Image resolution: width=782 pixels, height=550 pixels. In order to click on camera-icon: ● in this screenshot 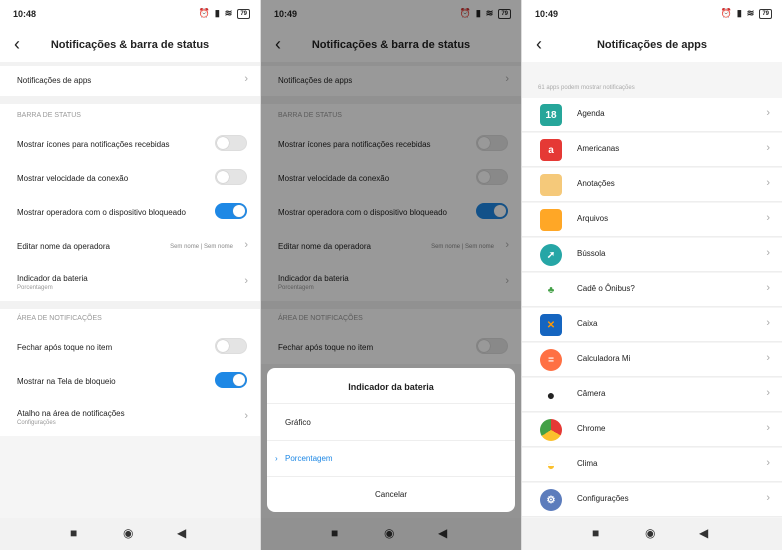, I will do `click(551, 395)`.